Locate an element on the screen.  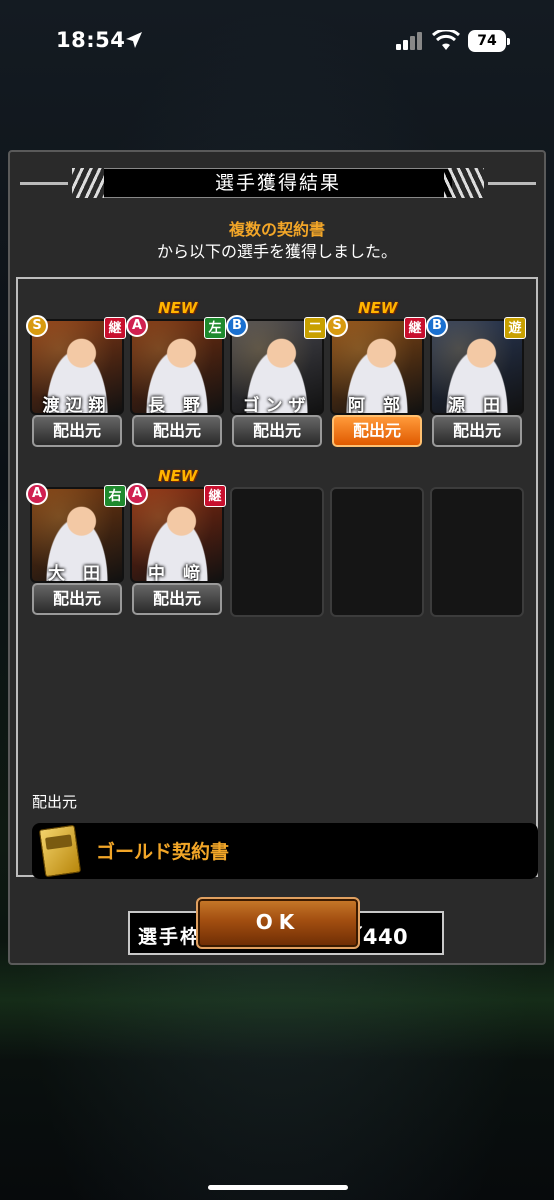
player-card: NEW S 継阿 部配出元 is located at coordinates (376, 374).